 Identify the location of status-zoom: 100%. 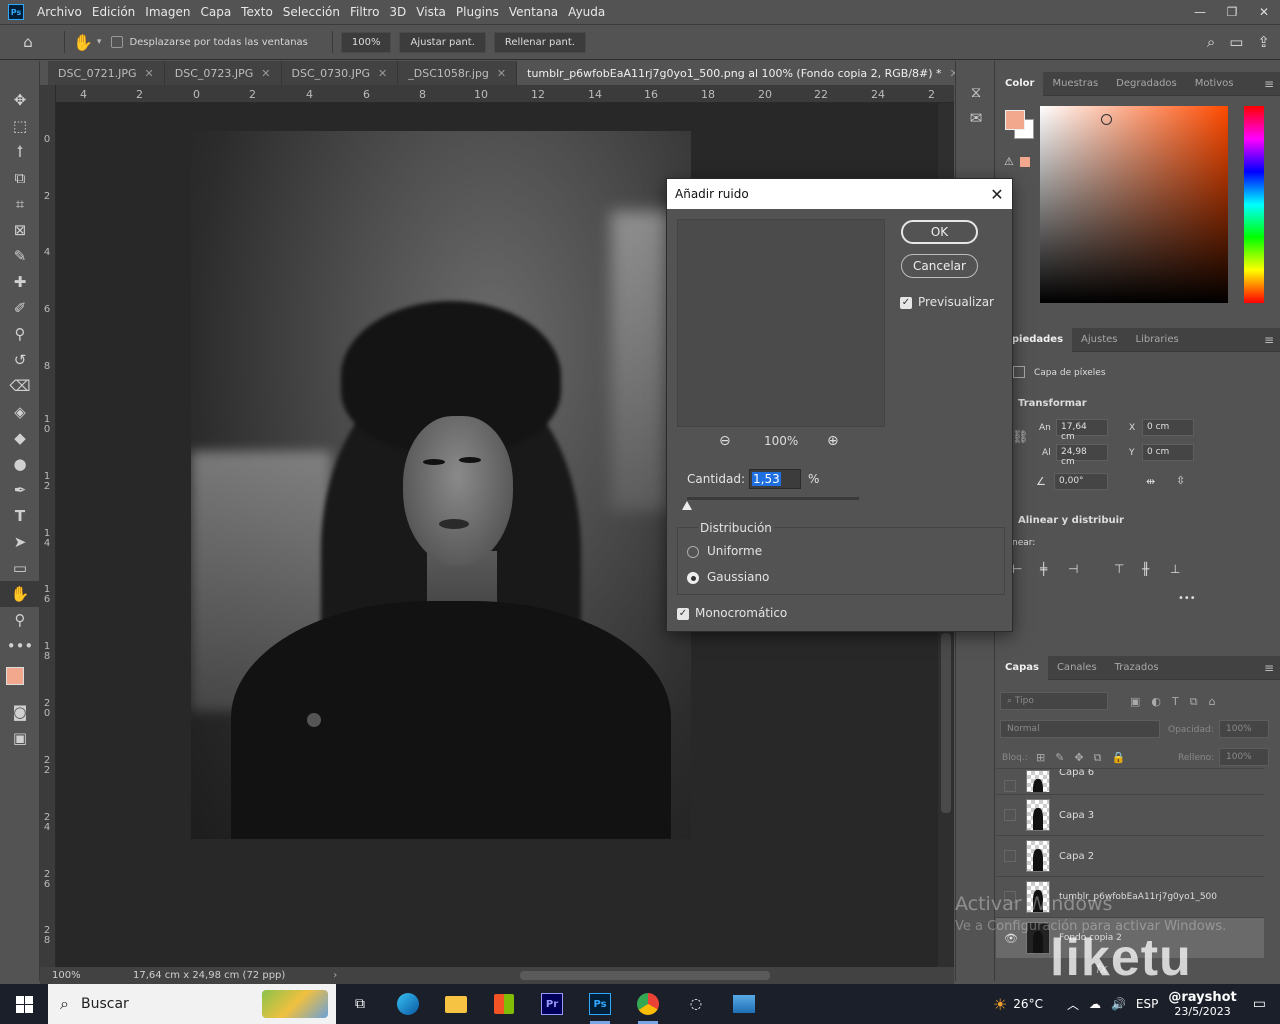
(86, 975).